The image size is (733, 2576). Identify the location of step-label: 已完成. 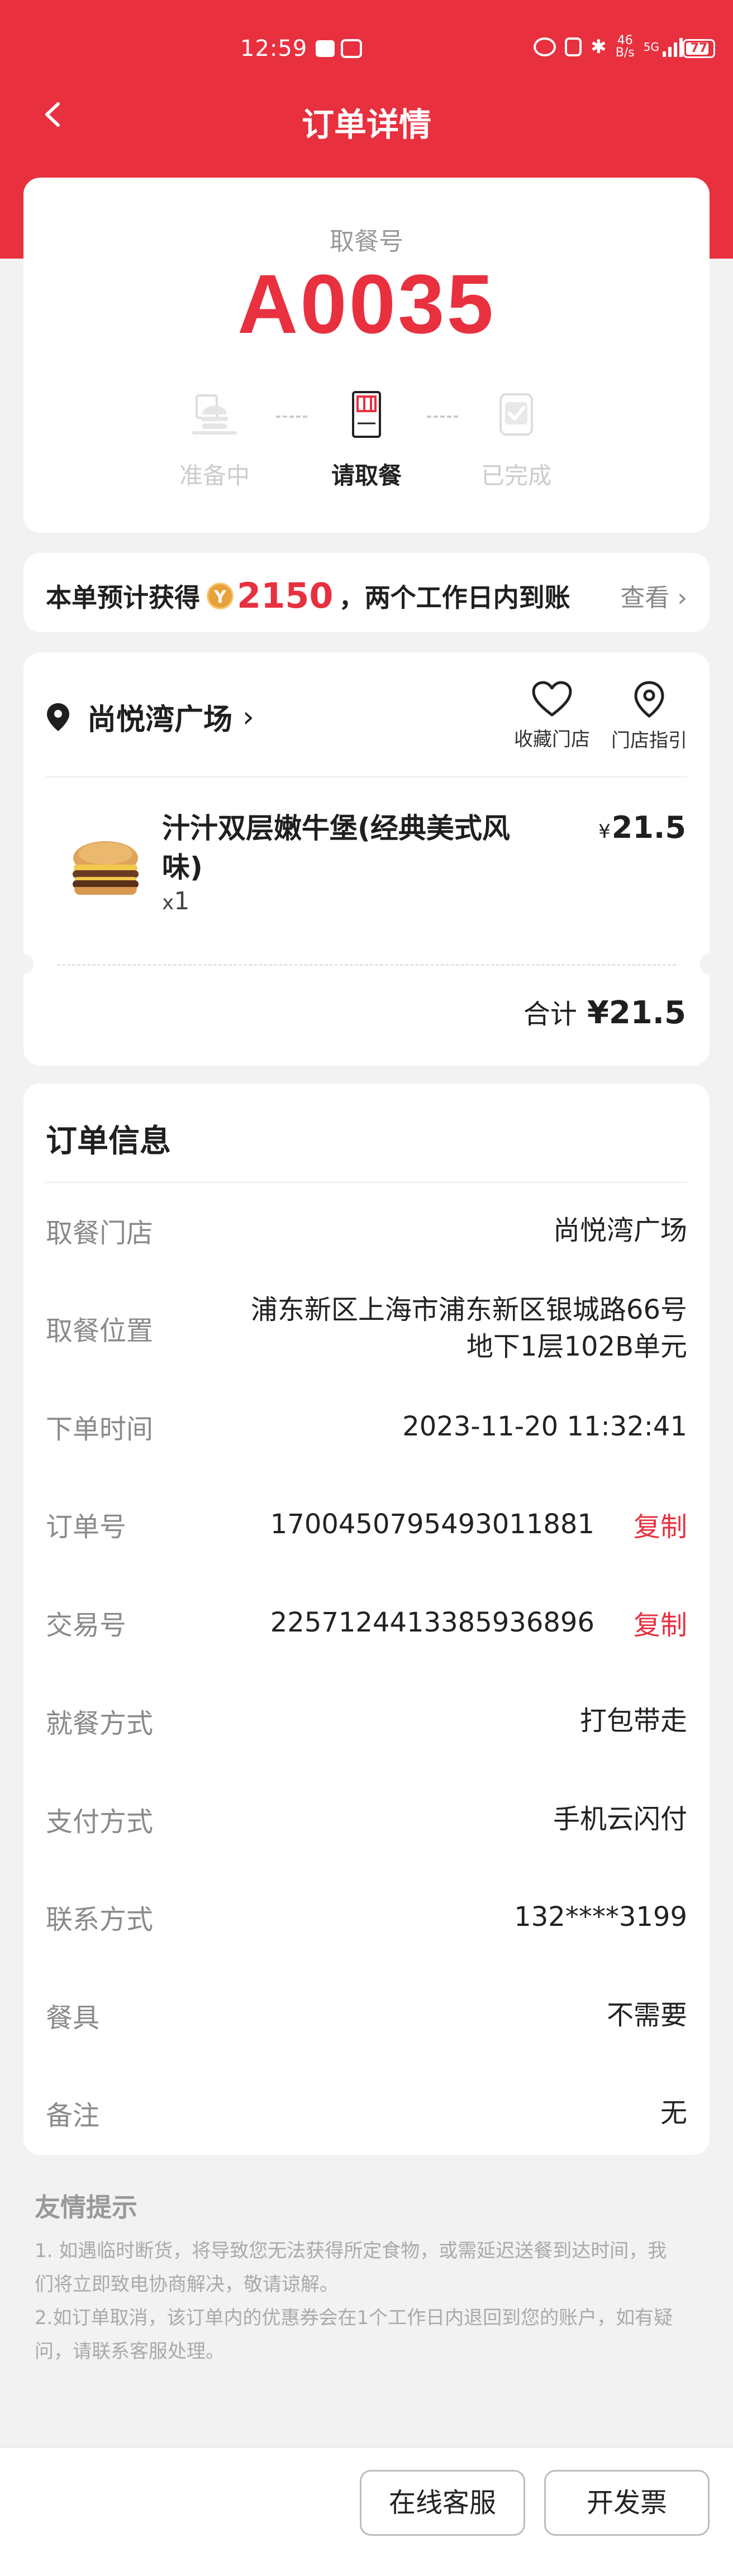
(515, 476).